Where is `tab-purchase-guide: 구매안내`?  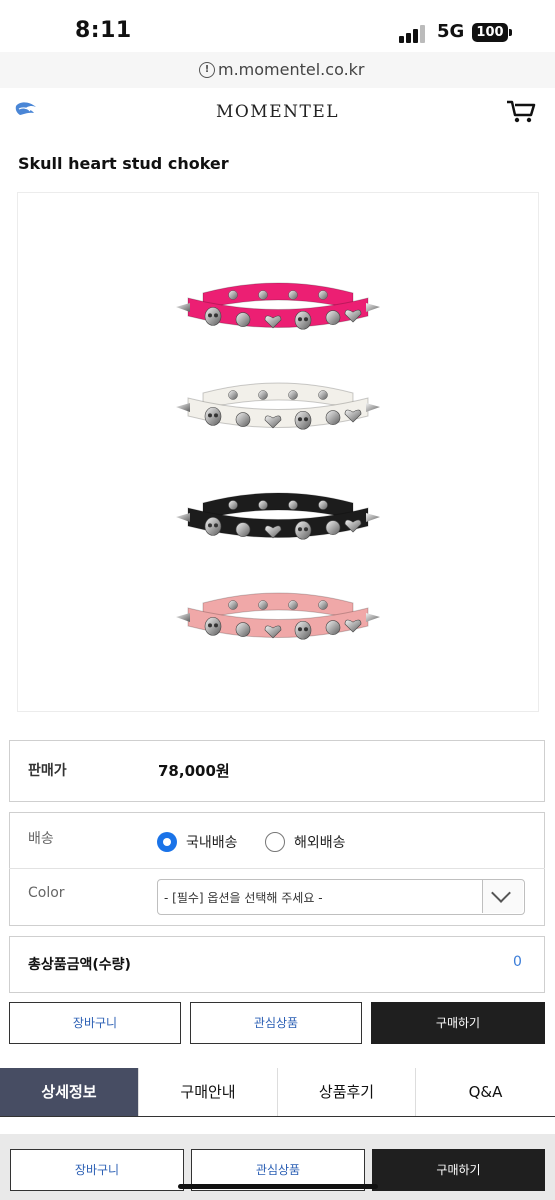 tab-purchase-guide: 구매안내 is located at coordinates (207, 1092).